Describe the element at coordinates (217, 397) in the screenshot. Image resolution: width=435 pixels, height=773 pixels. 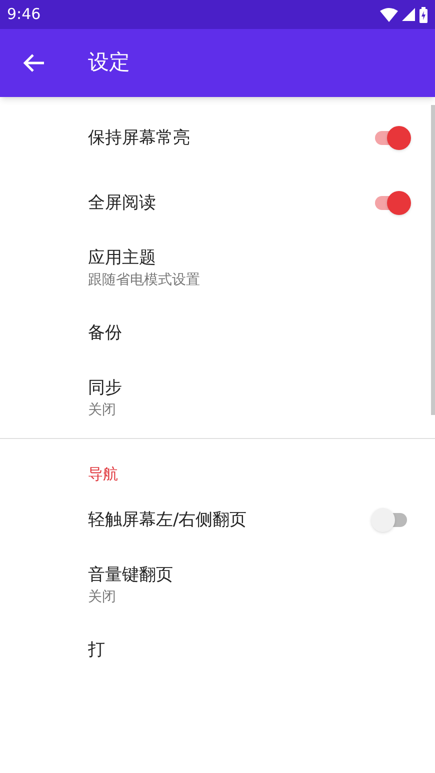
I see `settings-item: 同步 关闭` at that location.